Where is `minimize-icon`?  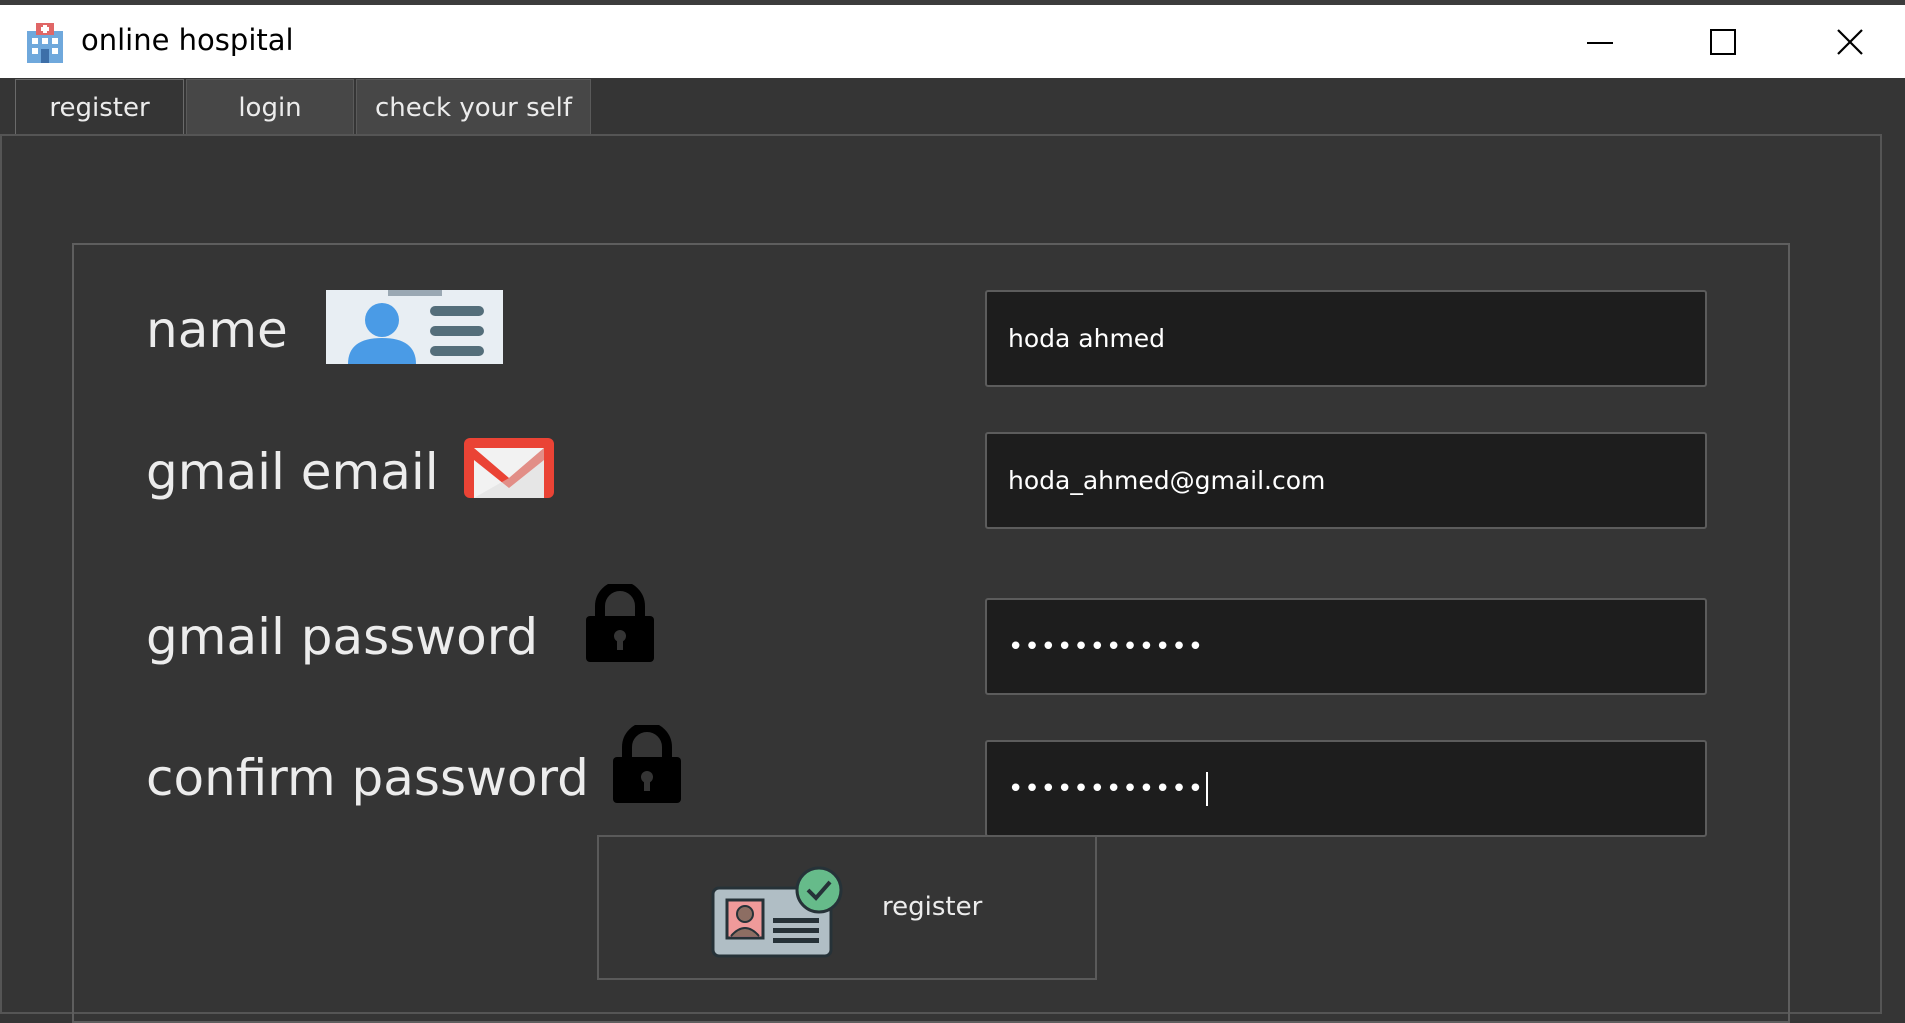 minimize-icon is located at coordinates (1600, 42).